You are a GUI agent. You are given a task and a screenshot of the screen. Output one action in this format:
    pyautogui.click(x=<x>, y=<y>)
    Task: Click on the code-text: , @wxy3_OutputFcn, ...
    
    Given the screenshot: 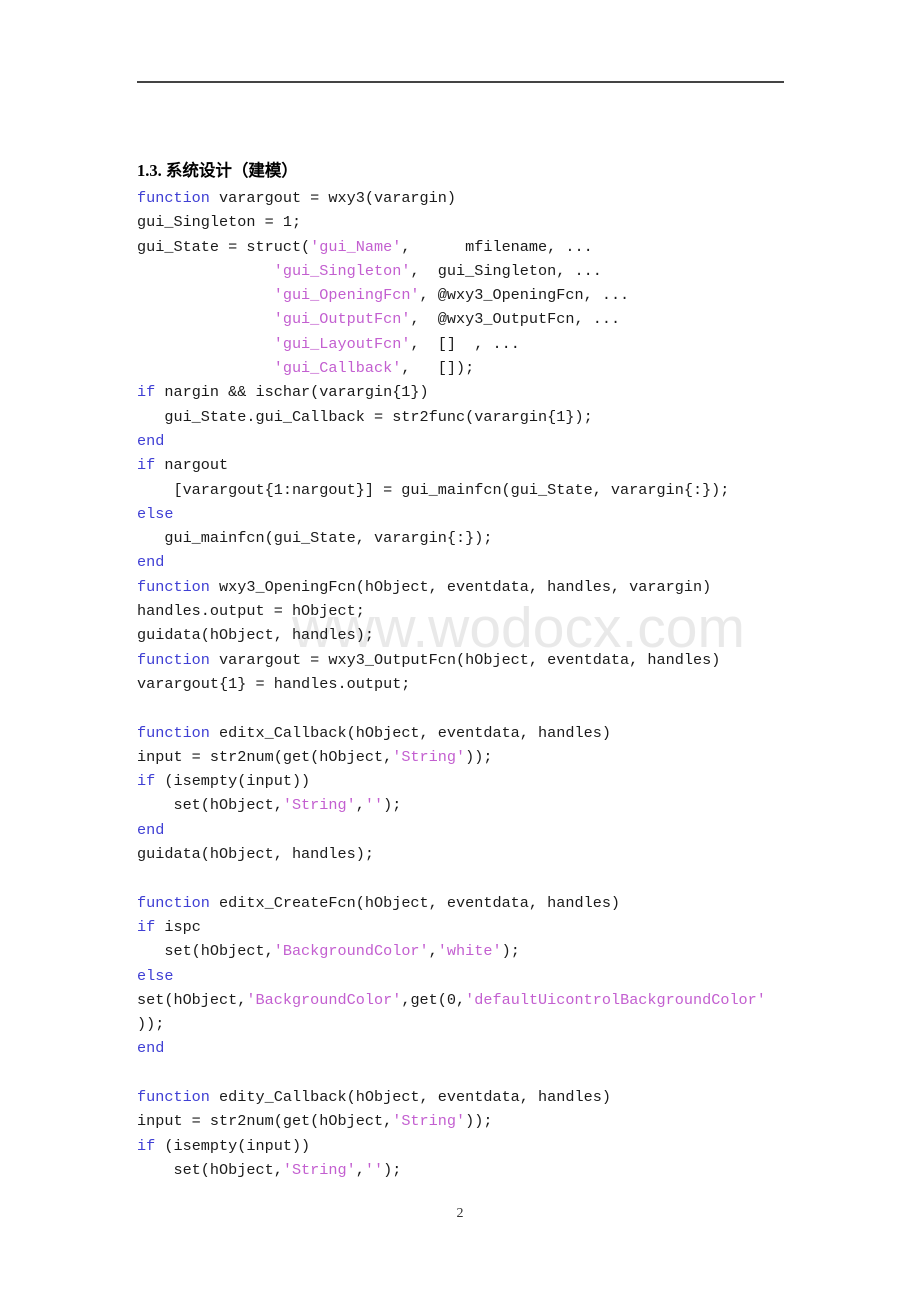 What is the action you would take?
    pyautogui.click(x=515, y=319)
    